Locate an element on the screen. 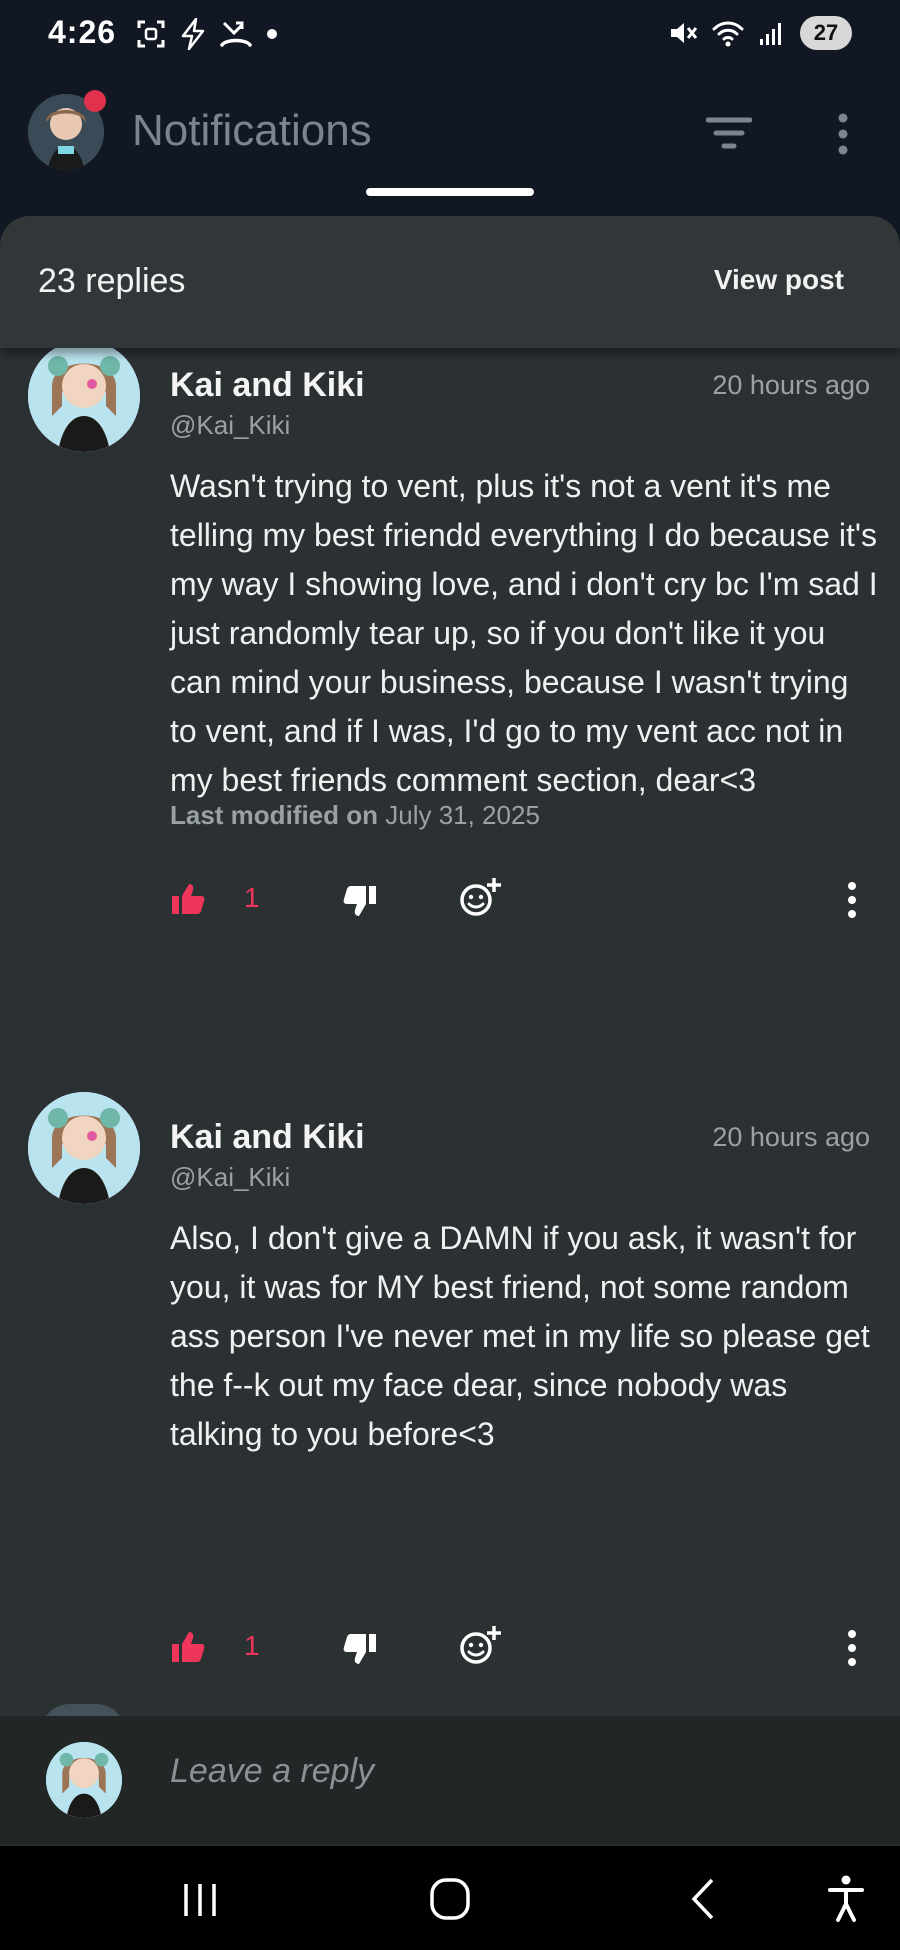 This screenshot has height=1950, width=900. comment-modified: Last modified on July 31, 2025 is located at coordinates (355, 815).